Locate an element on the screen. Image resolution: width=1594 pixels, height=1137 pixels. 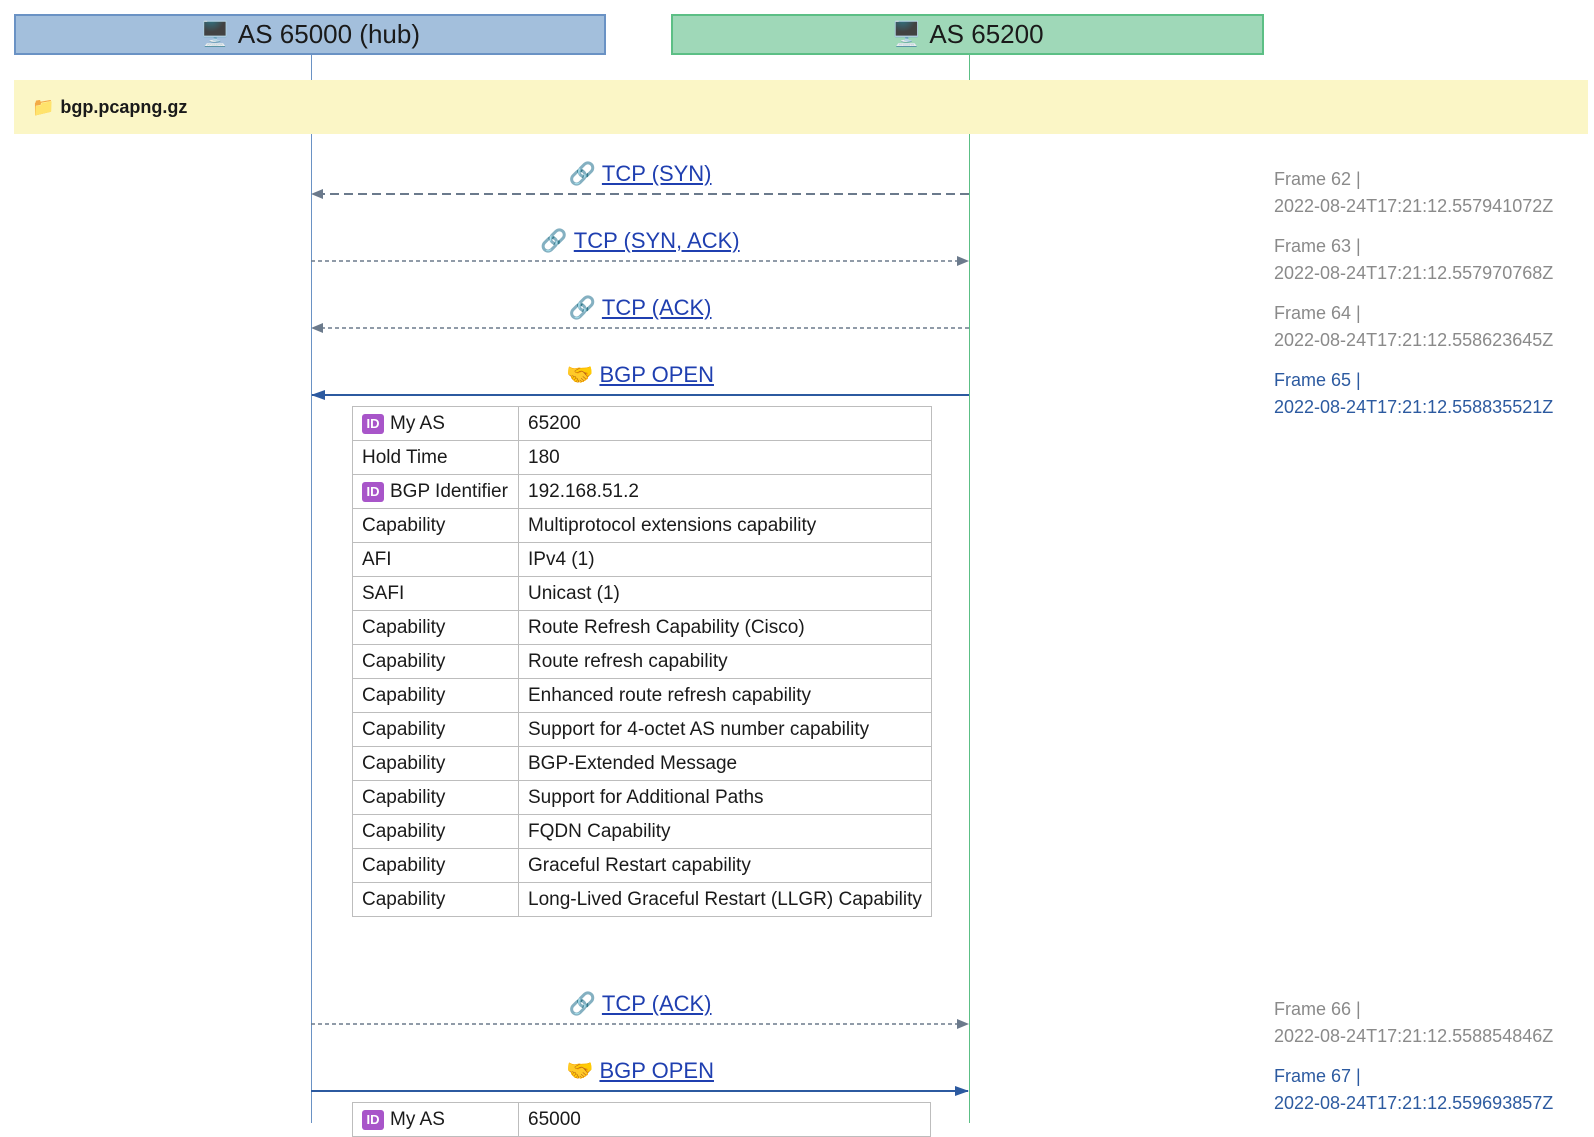
table-row: ID BGP Identifier 192.168.51.2 is located at coordinates (642, 491).